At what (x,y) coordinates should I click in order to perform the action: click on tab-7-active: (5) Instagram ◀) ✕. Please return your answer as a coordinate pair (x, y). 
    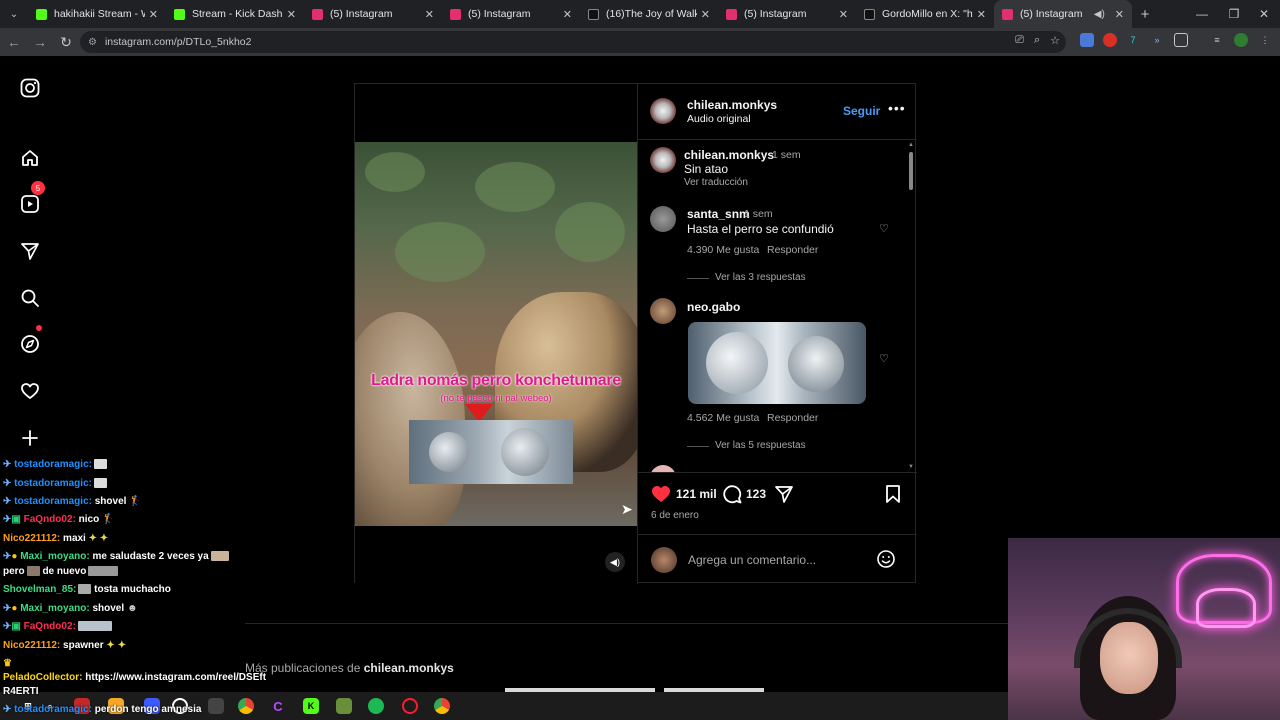
    Looking at the image, I should click on (1063, 14).